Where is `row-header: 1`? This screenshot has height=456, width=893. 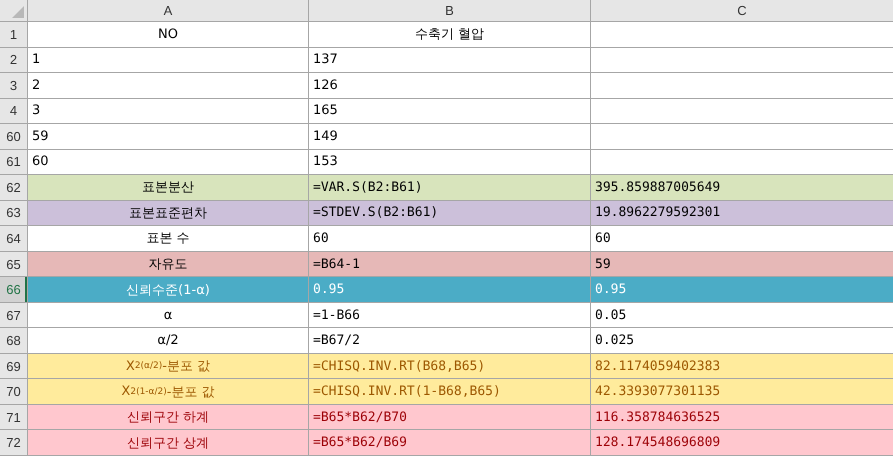 row-header: 1 is located at coordinates (13, 34).